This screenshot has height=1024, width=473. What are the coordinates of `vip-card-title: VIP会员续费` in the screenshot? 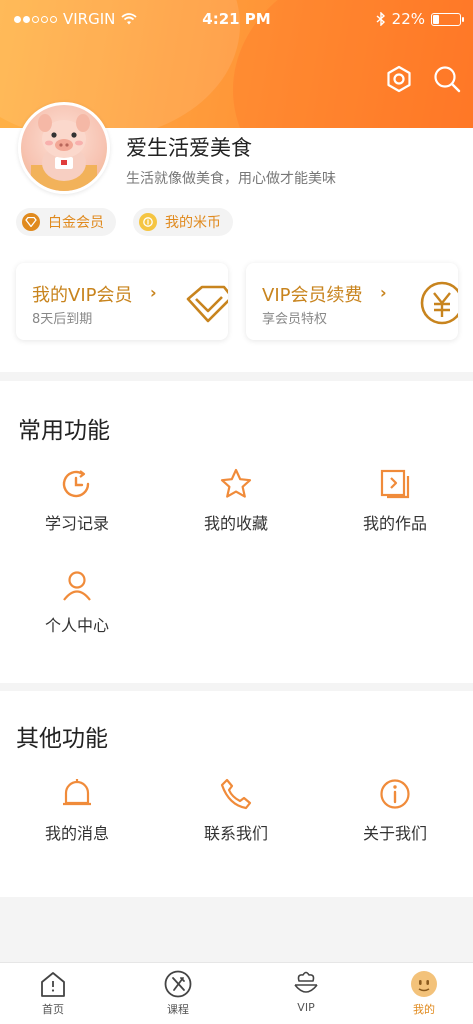 It's located at (312, 295).